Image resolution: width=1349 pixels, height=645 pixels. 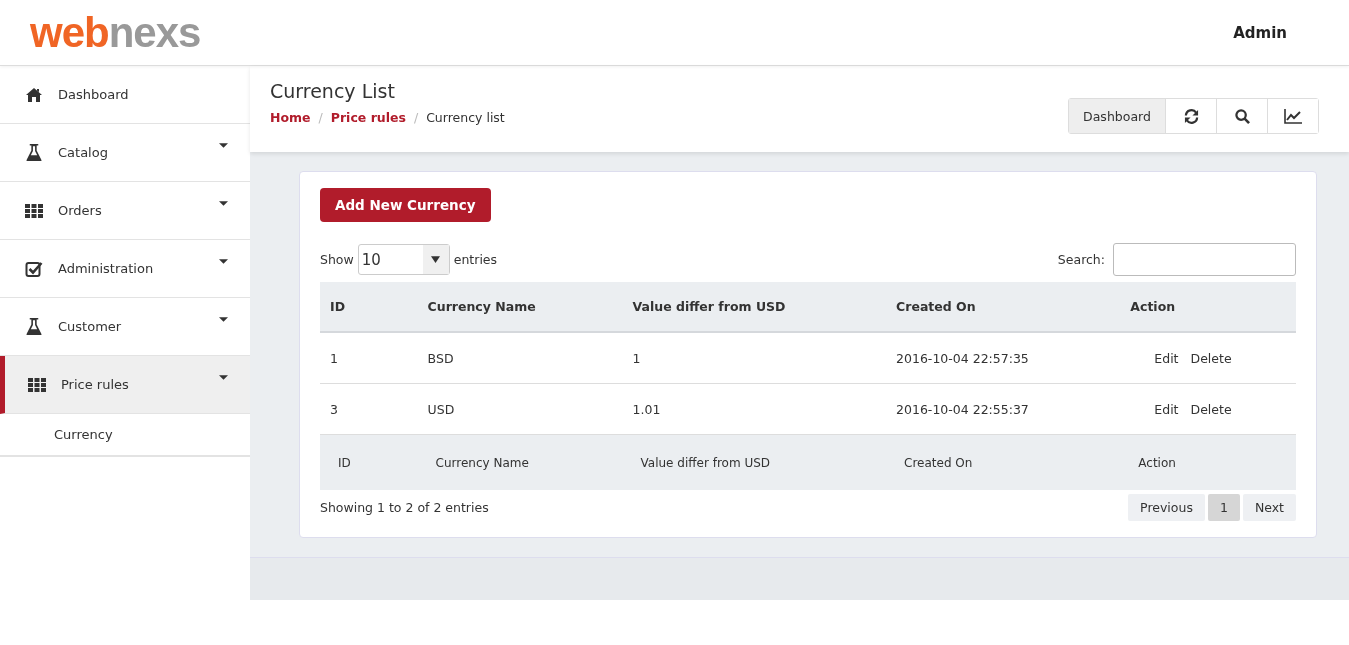 What do you see at coordinates (333, 91) in the screenshot?
I see `page-title: Currency List` at bounding box center [333, 91].